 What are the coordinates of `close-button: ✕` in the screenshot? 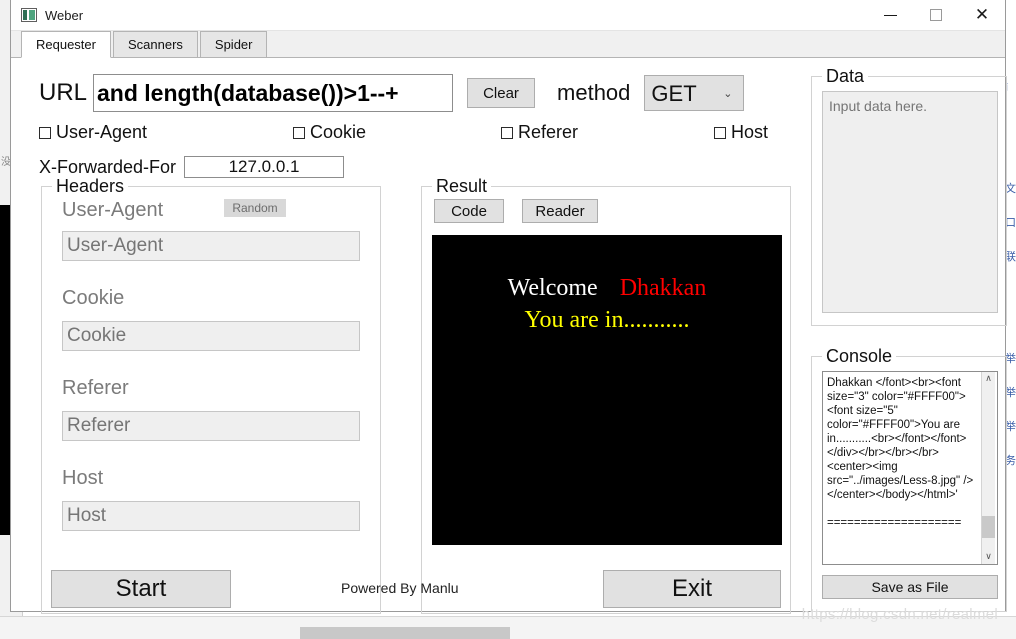 It's located at (982, 15).